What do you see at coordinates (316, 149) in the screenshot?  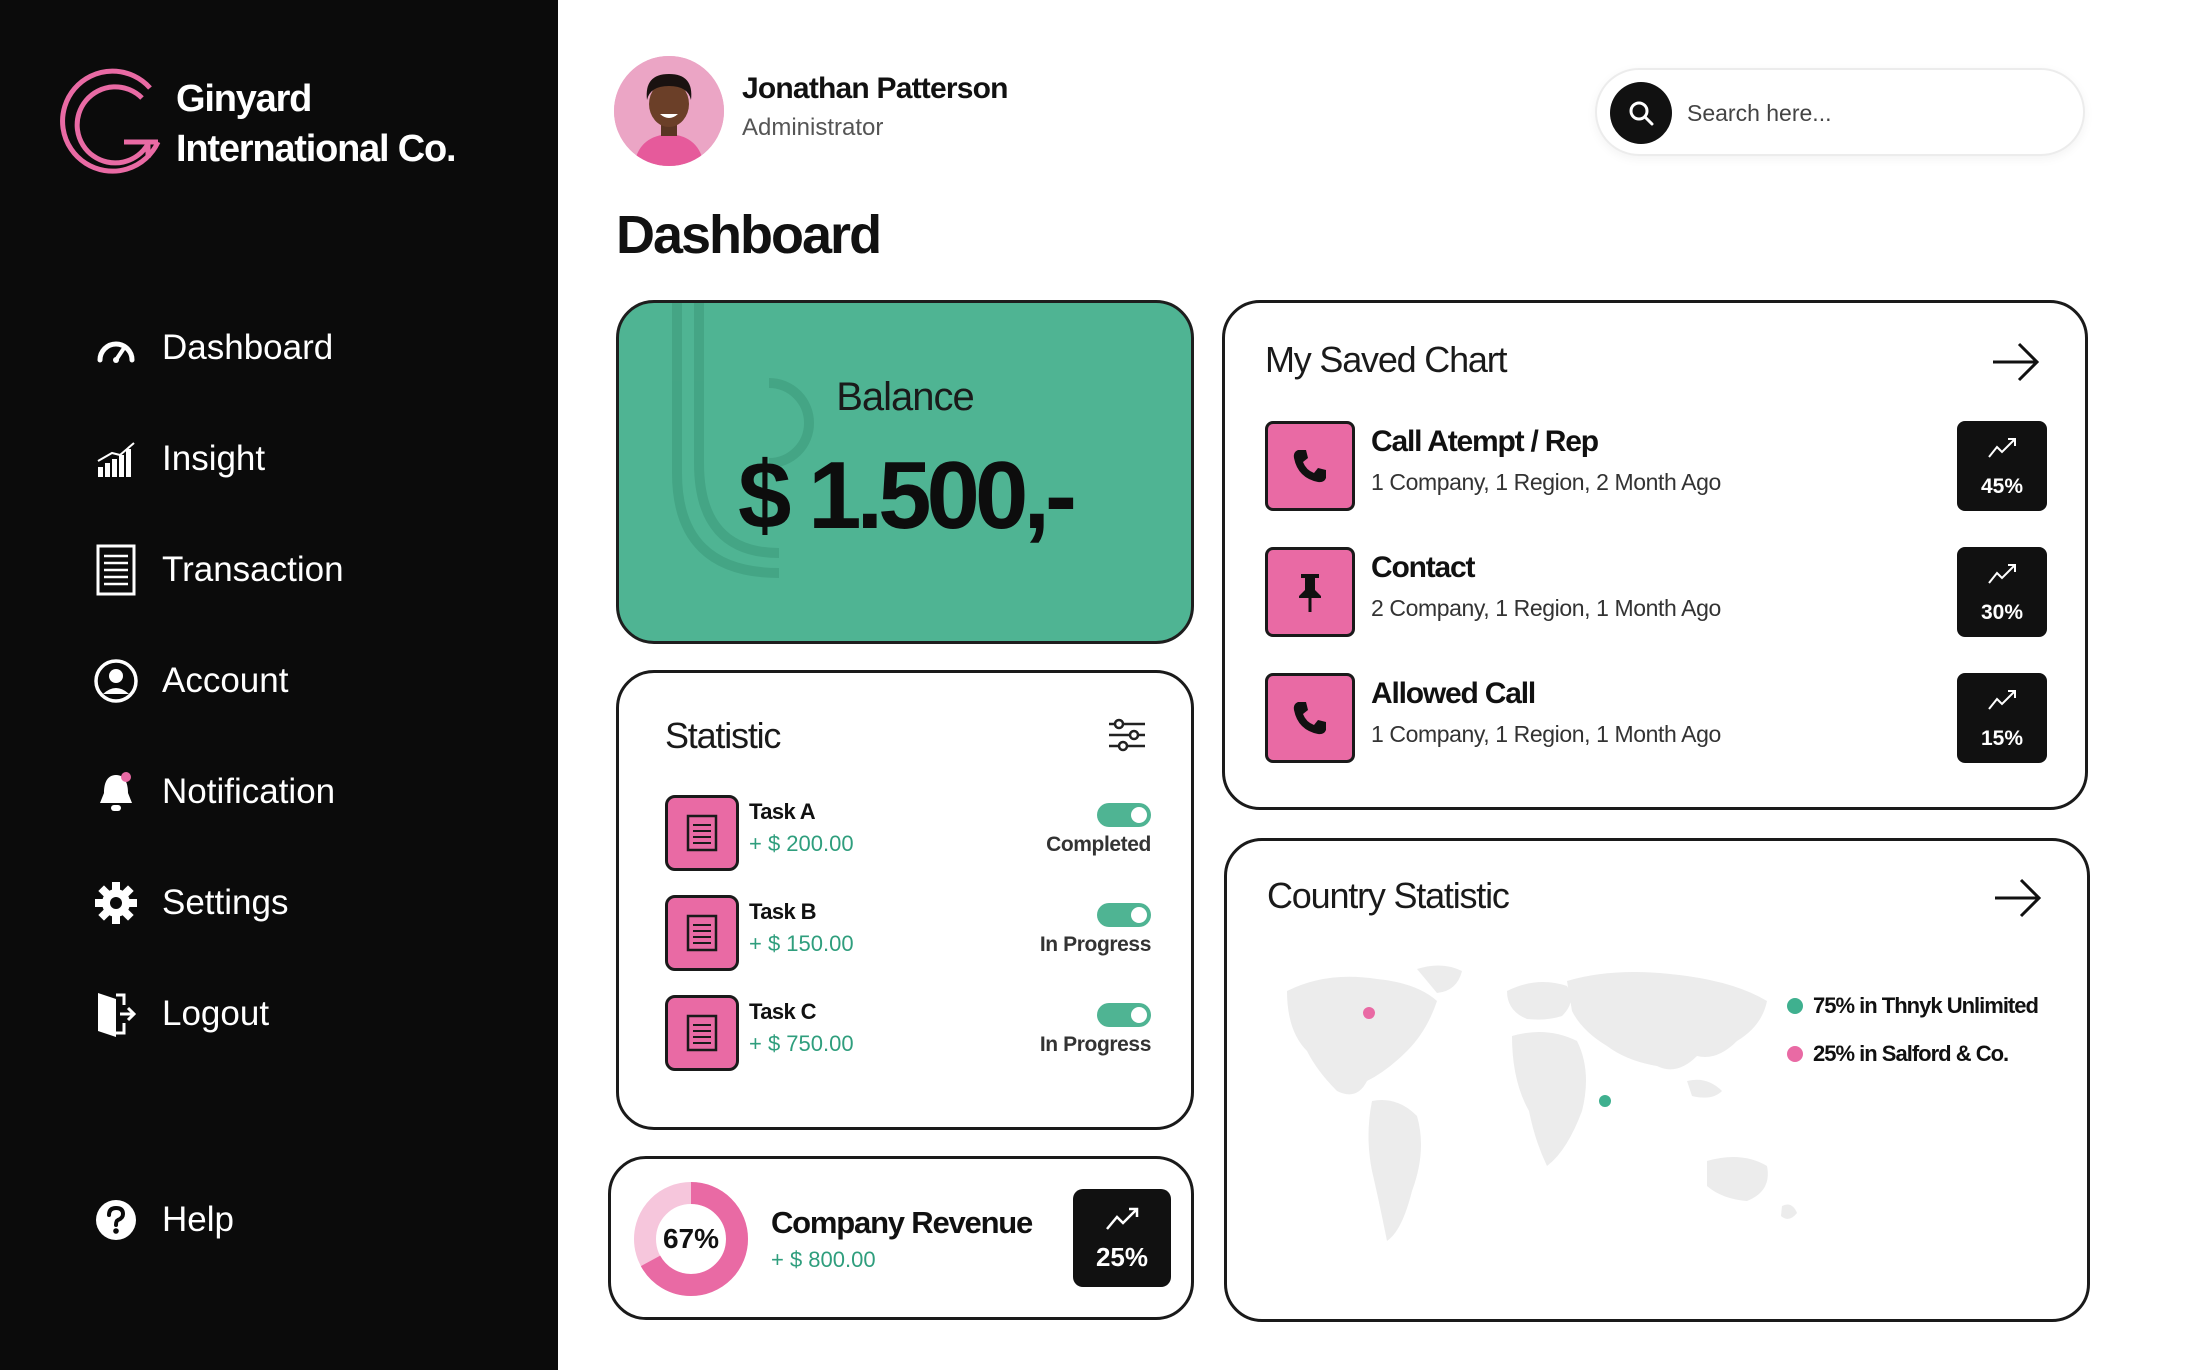 I see `brand-line-2: International Co.` at bounding box center [316, 149].